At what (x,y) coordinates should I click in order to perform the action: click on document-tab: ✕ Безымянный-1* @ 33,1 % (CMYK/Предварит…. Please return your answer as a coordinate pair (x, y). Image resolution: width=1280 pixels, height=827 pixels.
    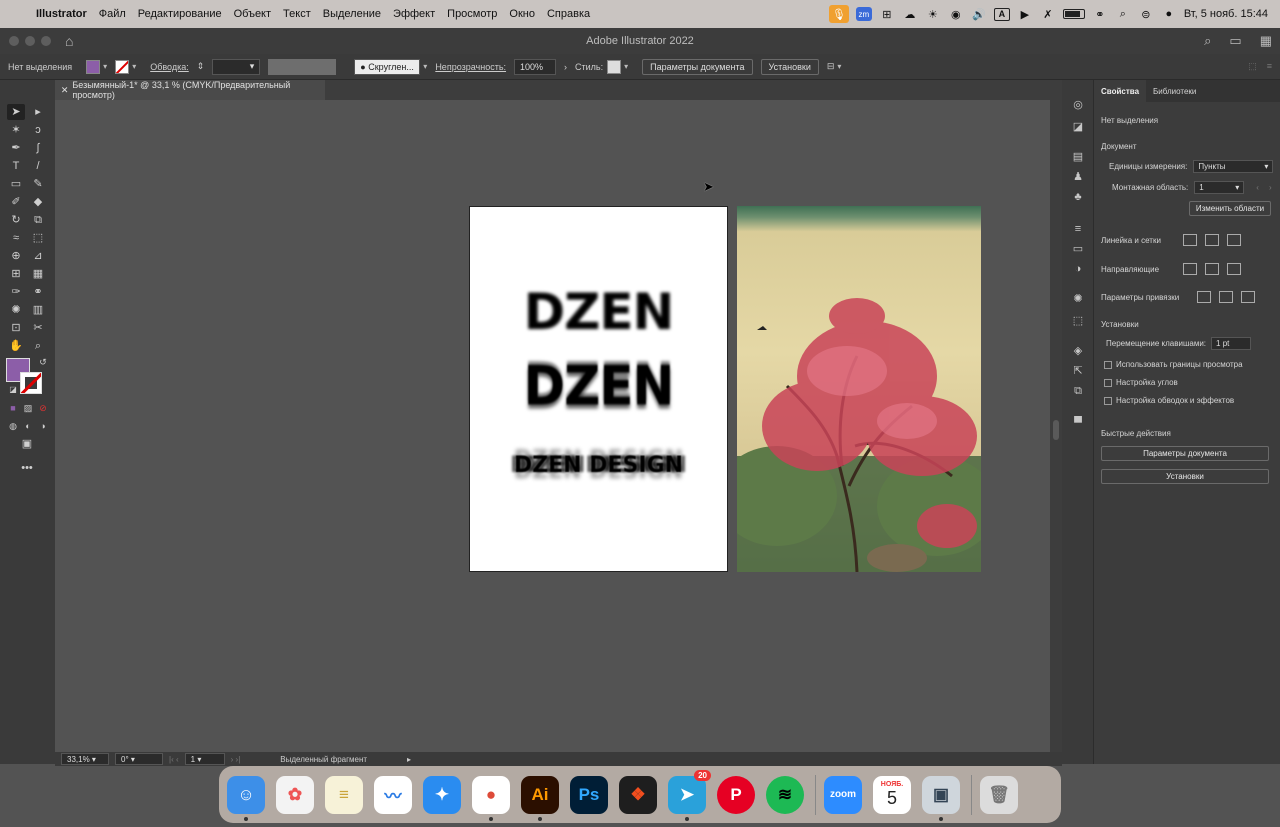
    Looking at the image, I should click on (190, 90).